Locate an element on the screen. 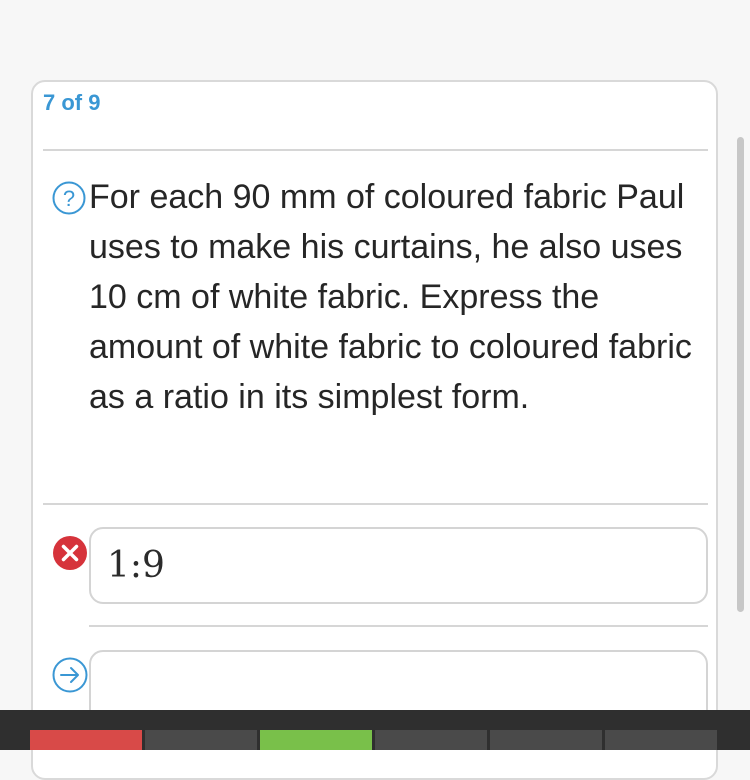 This screenshot has width=750, height=780. answer-divider is located at coordinates (398, 626).